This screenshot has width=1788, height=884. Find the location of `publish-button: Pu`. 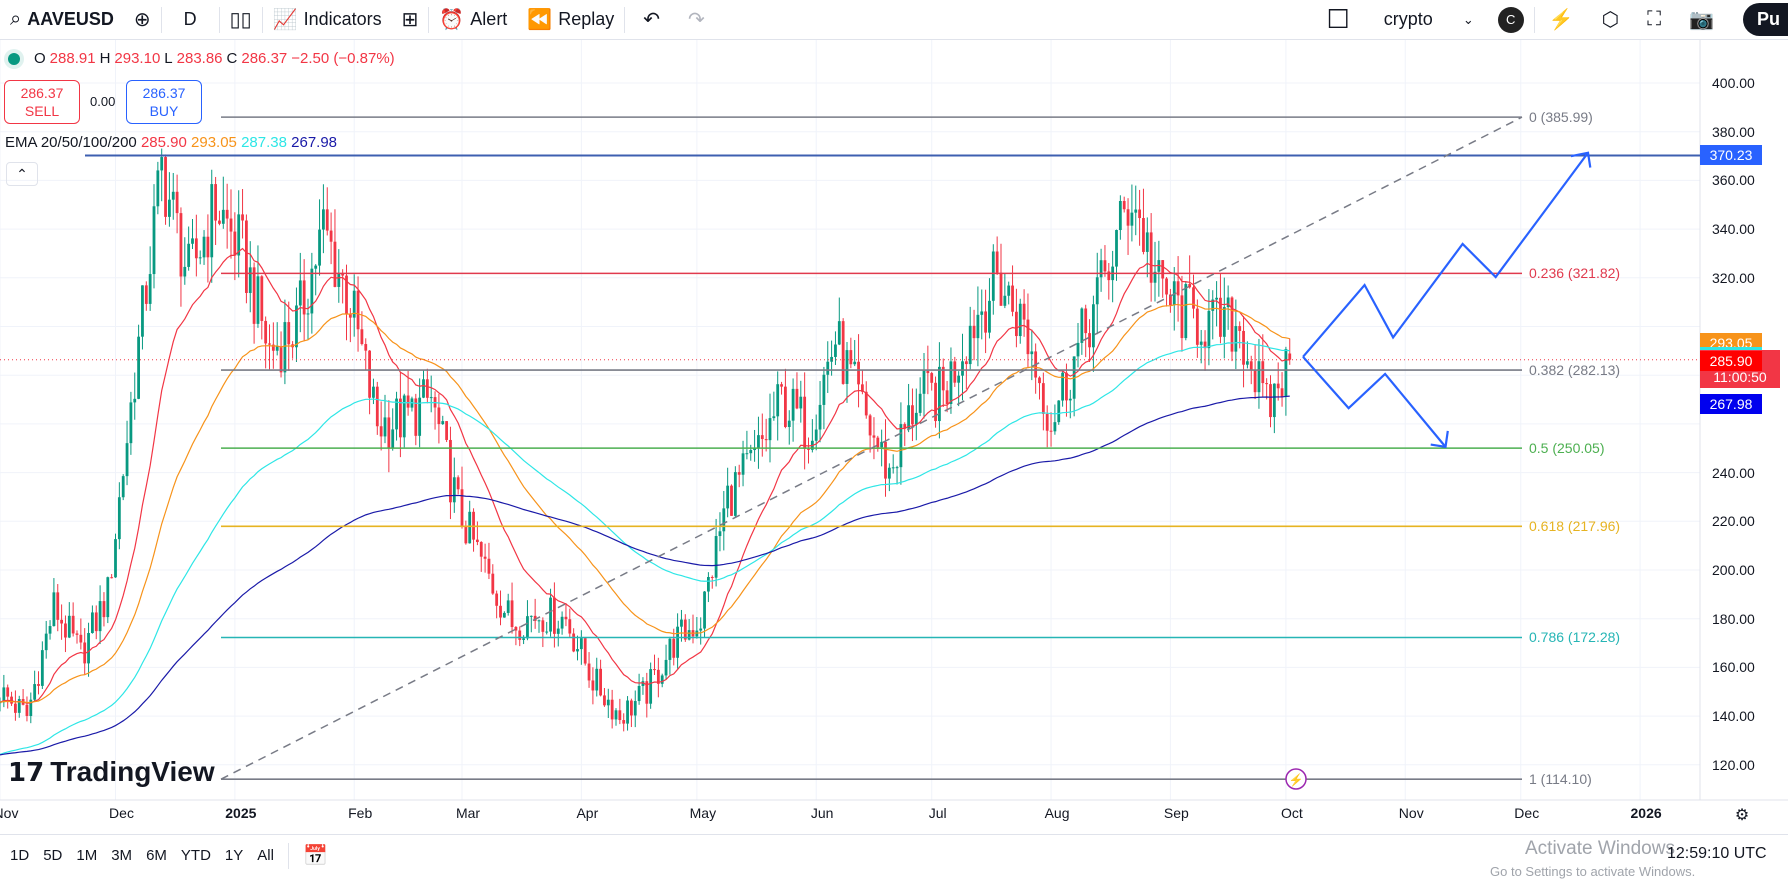

publish-button: Pu is located at coordinates (1765, 19).